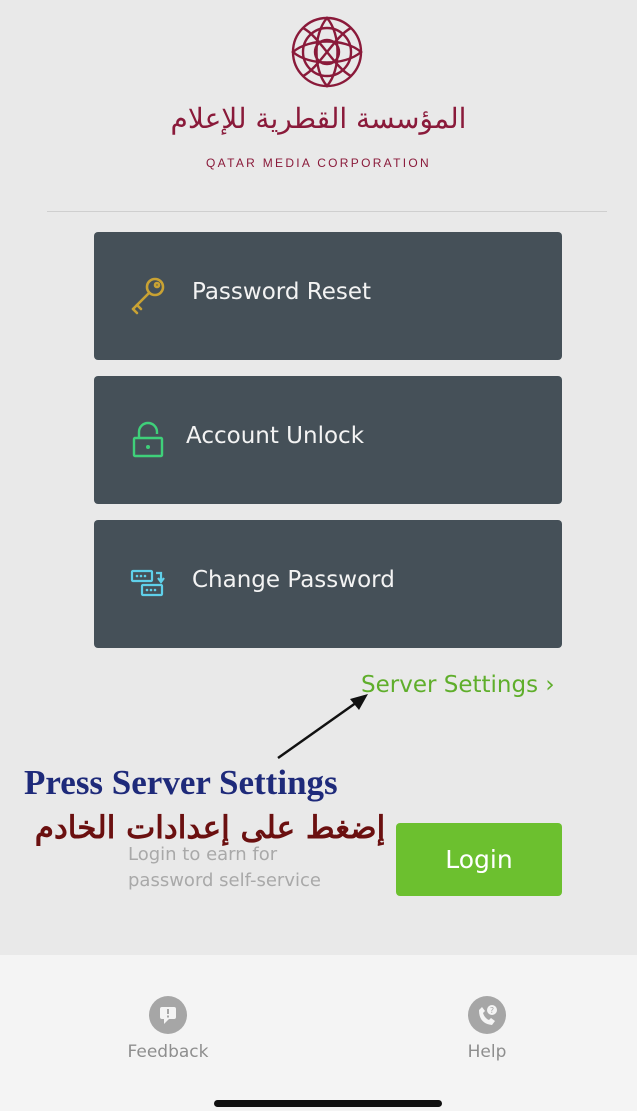  I want to click on password-reset-label: Password Reset, so click(281, 292).